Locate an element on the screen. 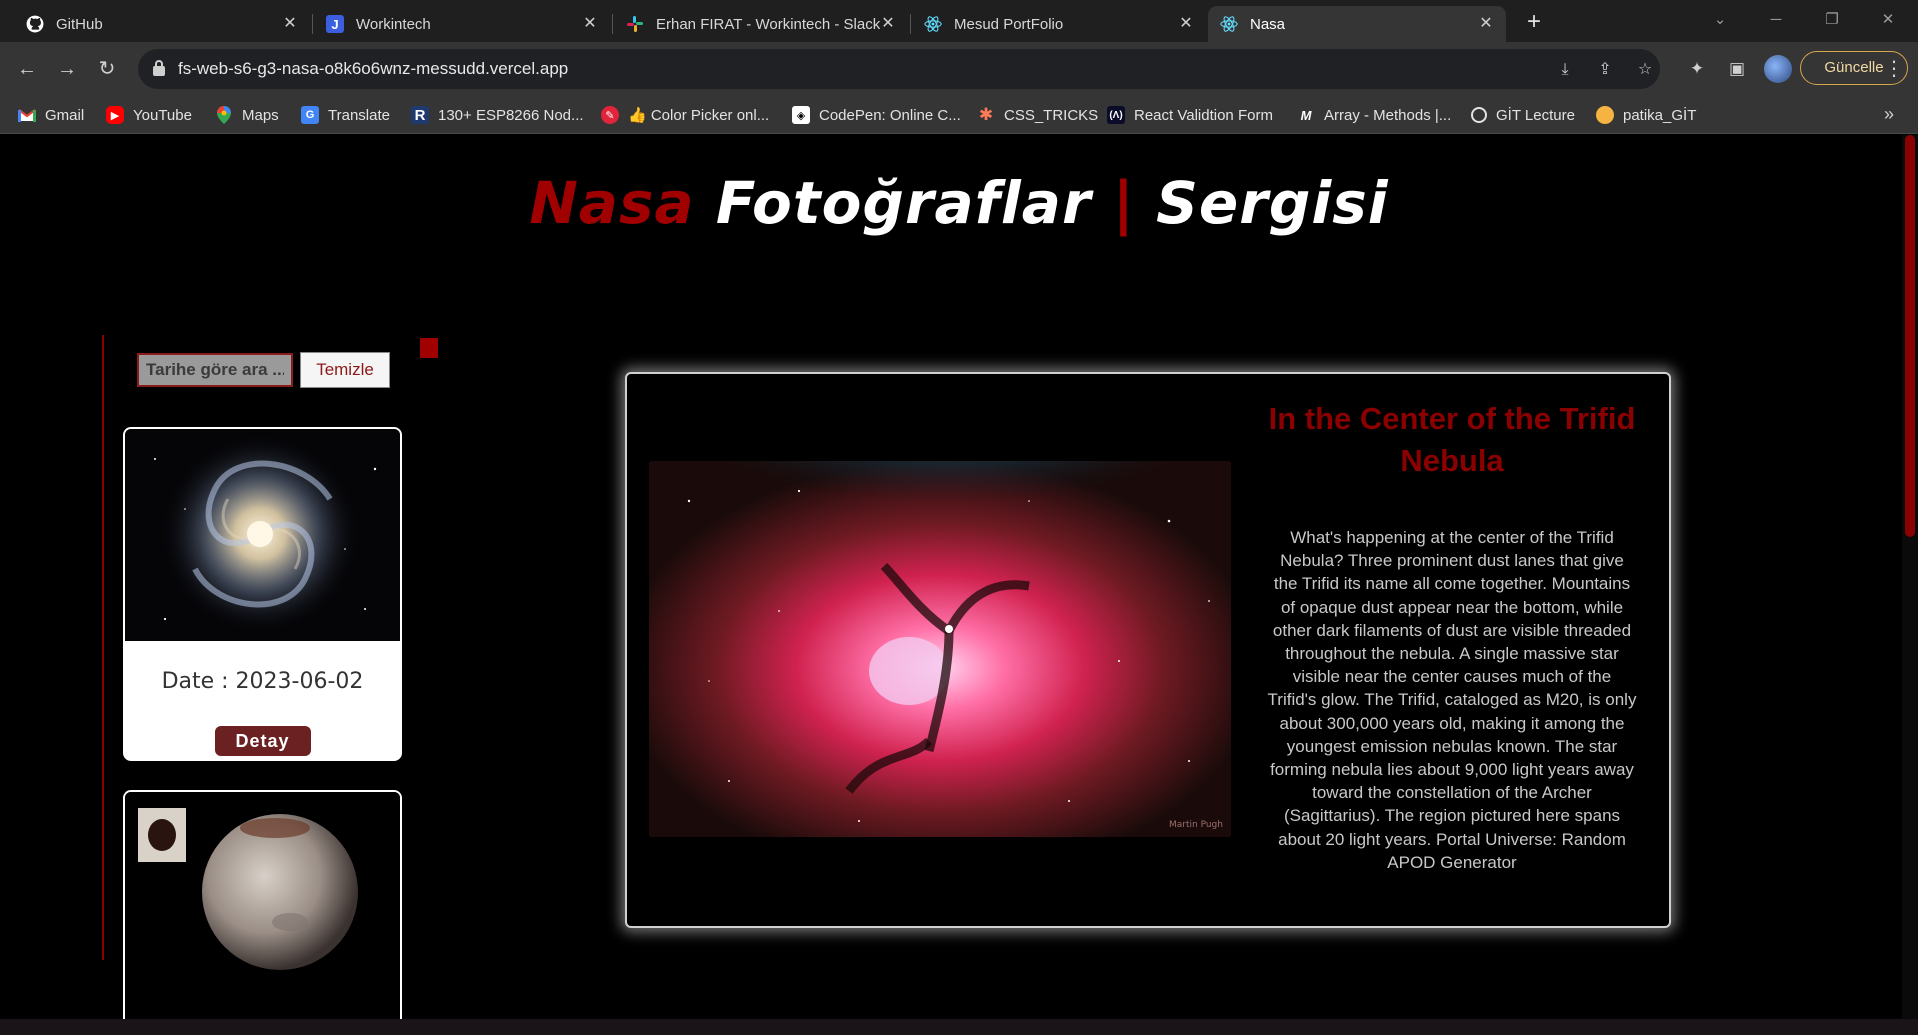 The image size is (1918, 1035). card-date: Date : 2023-06-02 is located at coordinates (262, 681).